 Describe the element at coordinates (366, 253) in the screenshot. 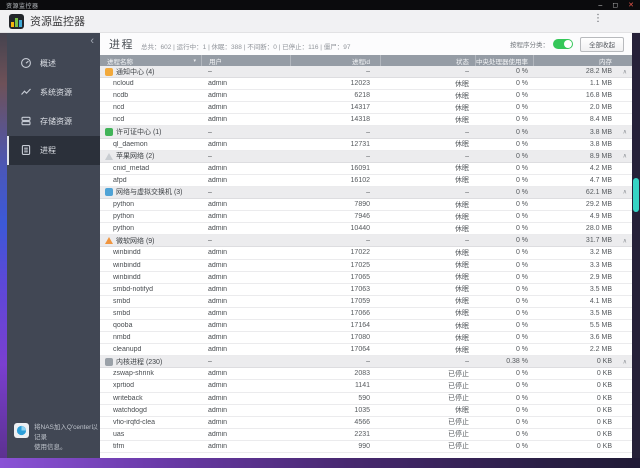

I see `process-row: winbindd admin 17022 休眠 0 % 3.2 MB` at that location.